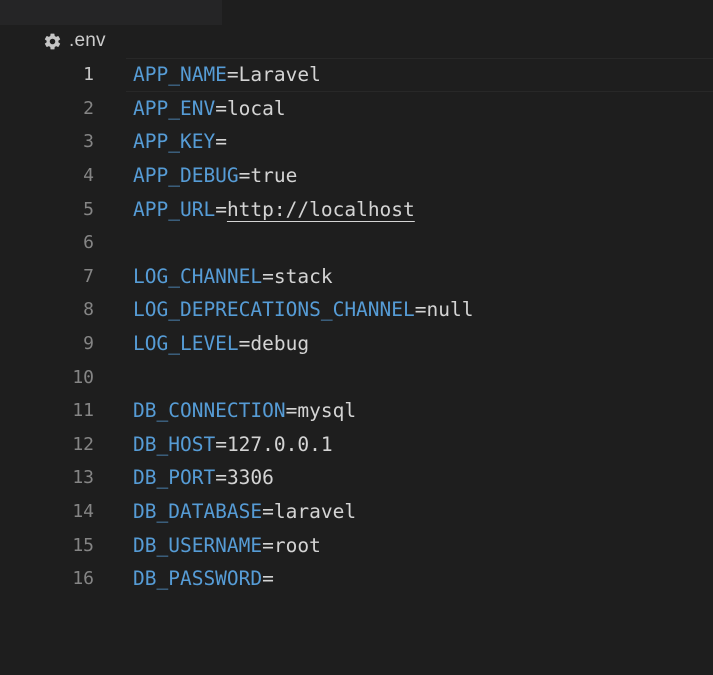  I want to click on code-line: 16 DB_PASSWORD=, so click(356, 579).